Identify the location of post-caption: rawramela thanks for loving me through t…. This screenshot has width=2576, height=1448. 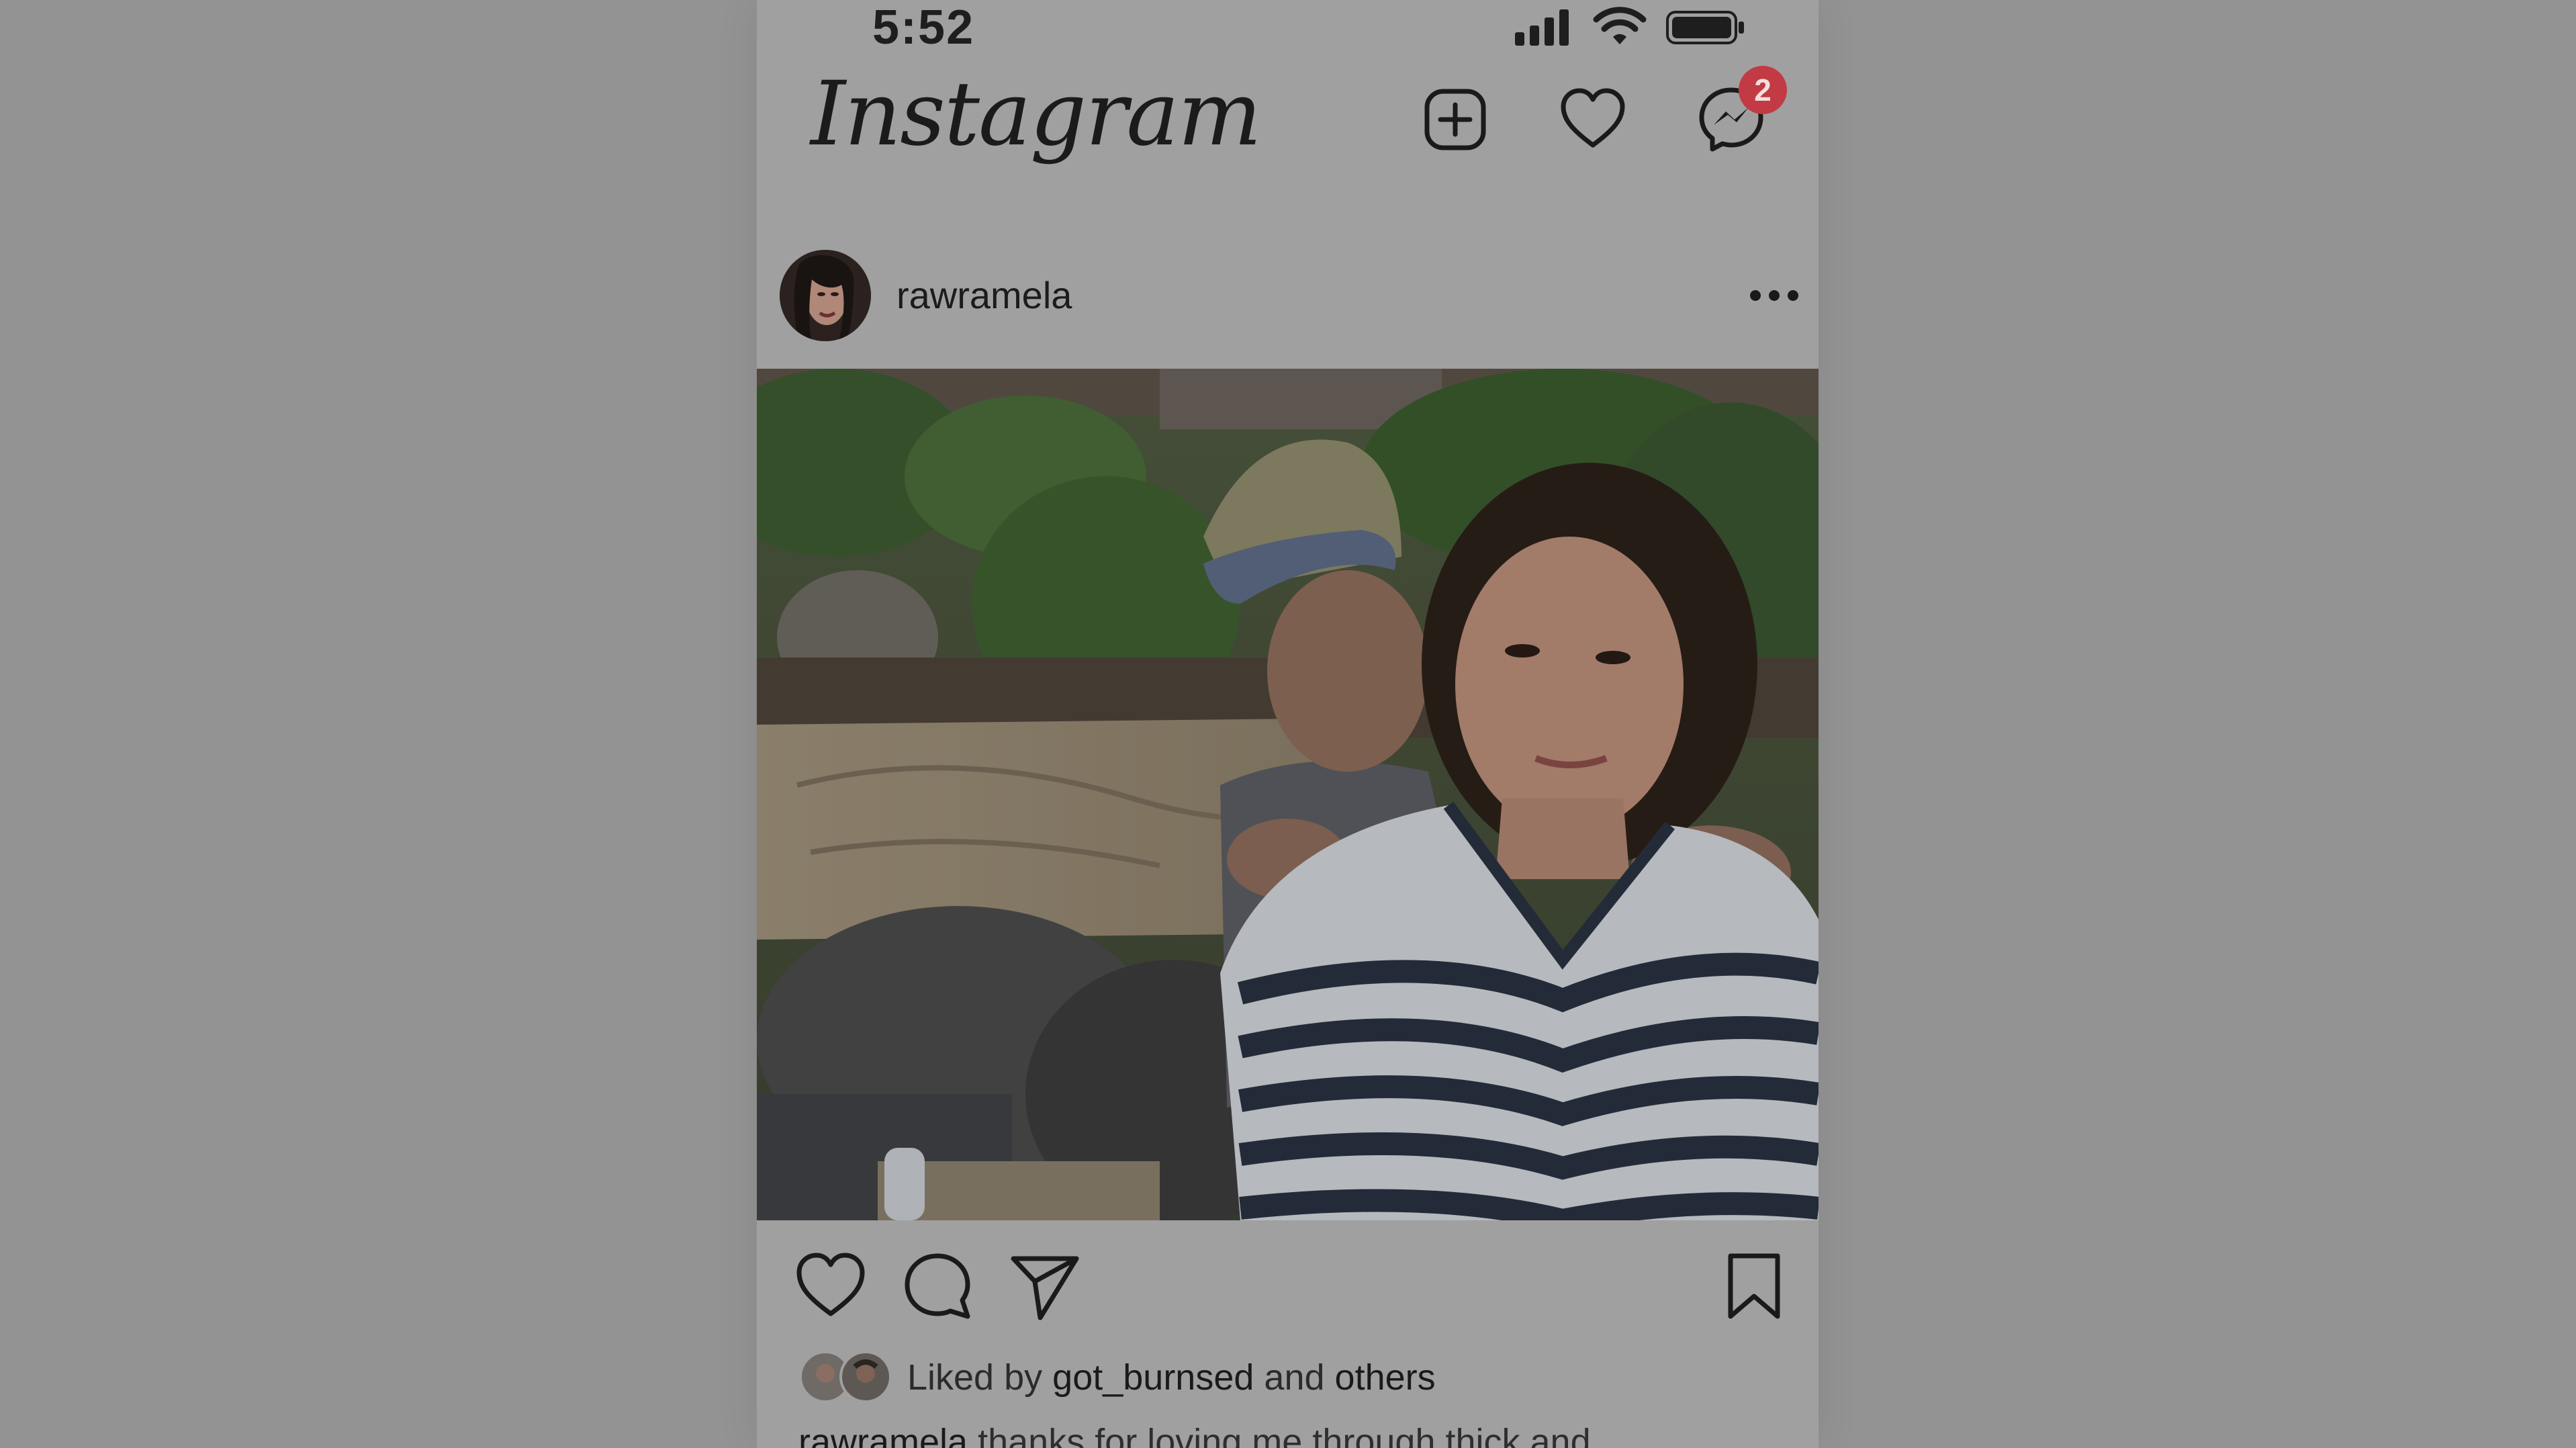
(1194, 1433).